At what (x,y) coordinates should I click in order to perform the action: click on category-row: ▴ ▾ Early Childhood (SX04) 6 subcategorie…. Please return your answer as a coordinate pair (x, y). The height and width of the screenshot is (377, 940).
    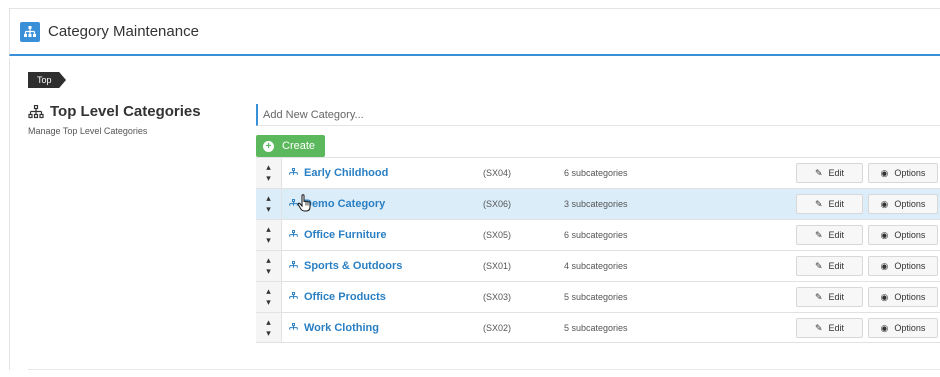
    Looking at the image, I should click on (598, 172).